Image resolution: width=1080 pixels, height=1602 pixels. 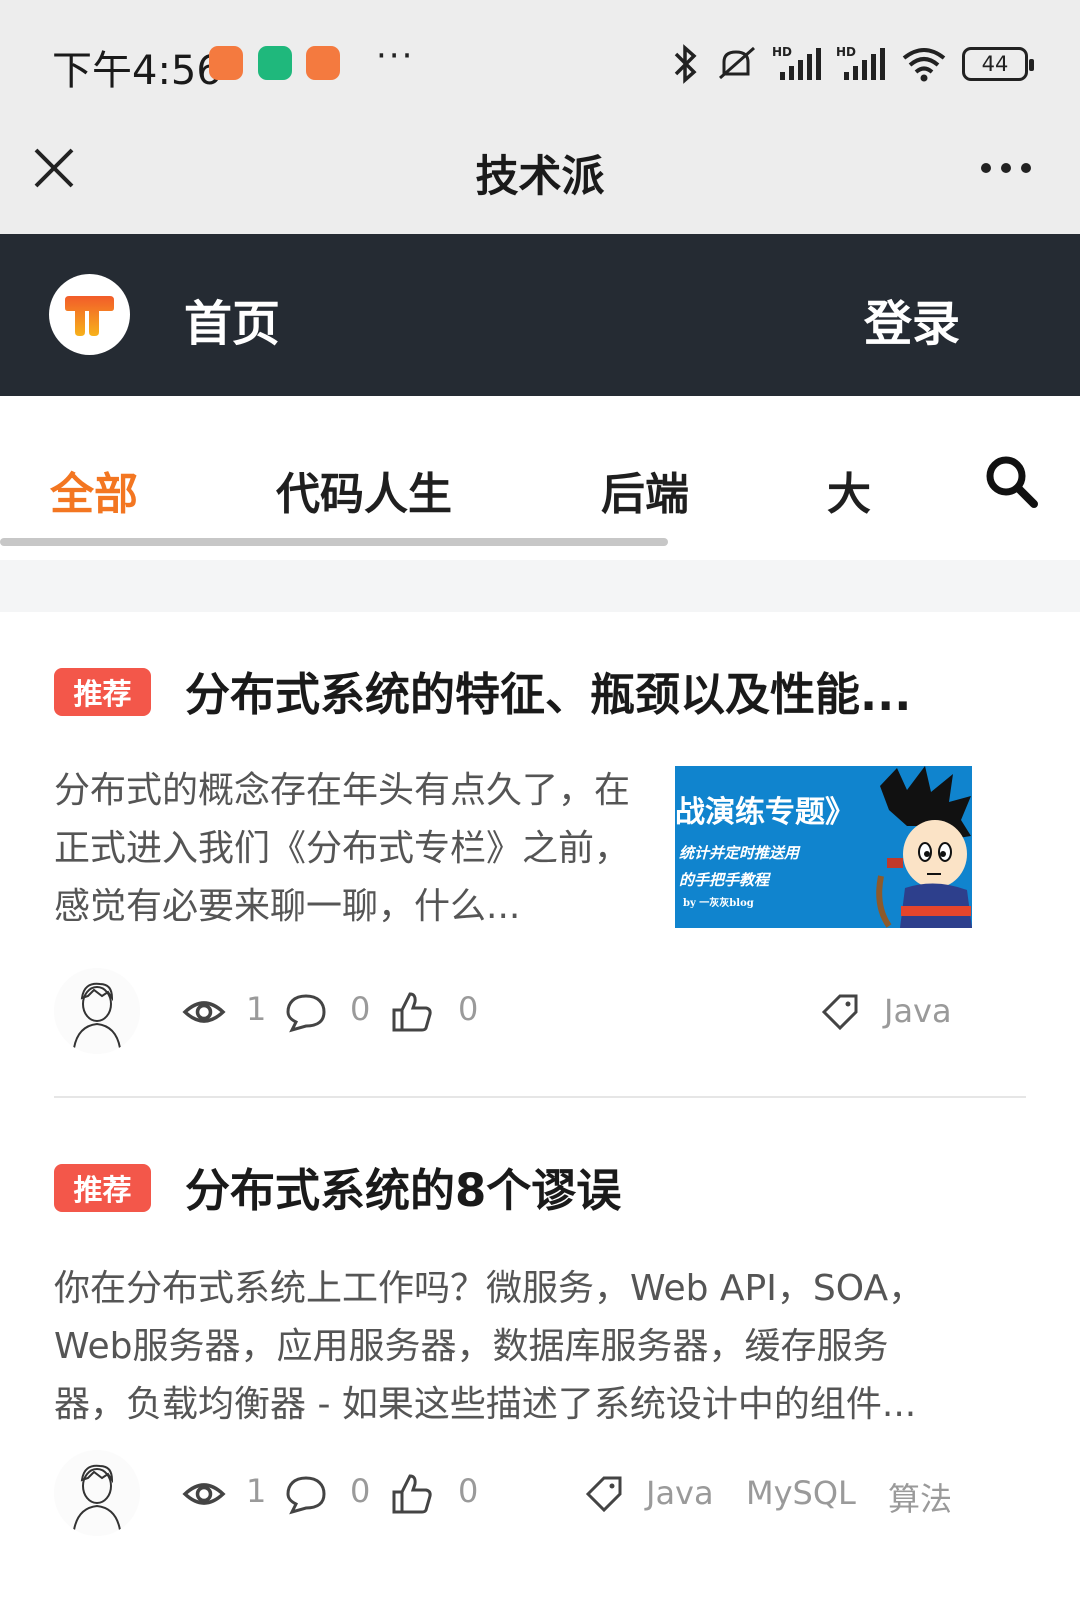 I want to click on article-thumbnail: 战演练专题》 统计并定时推送用 的手把手教程 by 一灰灰blog, so click(x=823, y=847).